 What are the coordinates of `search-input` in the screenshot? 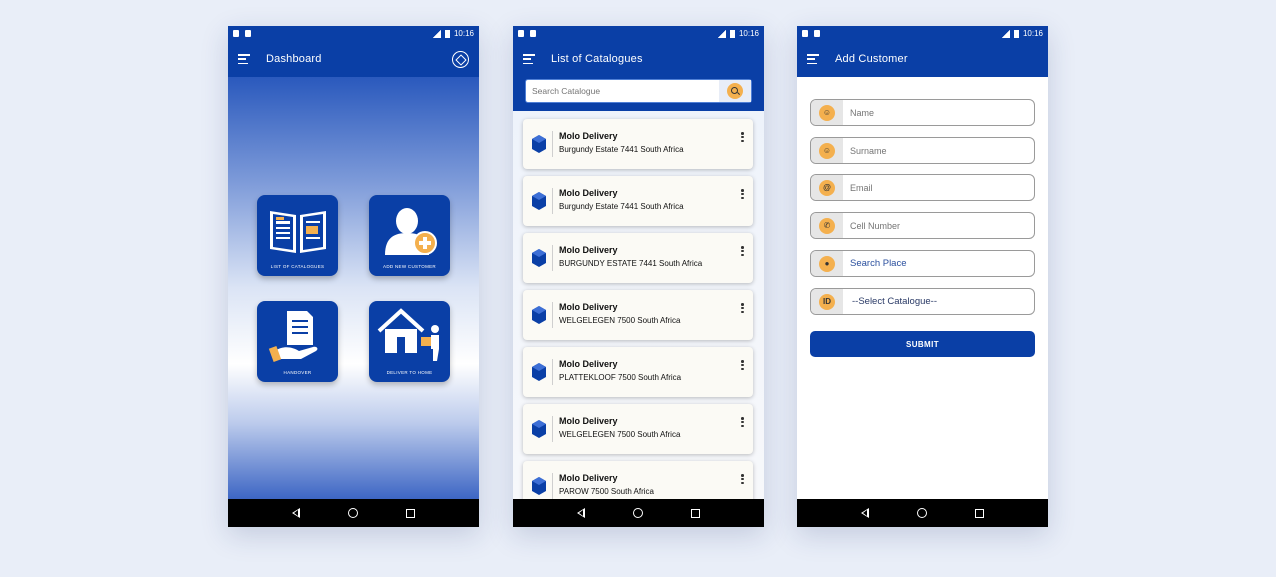 It's located at (622, 91).